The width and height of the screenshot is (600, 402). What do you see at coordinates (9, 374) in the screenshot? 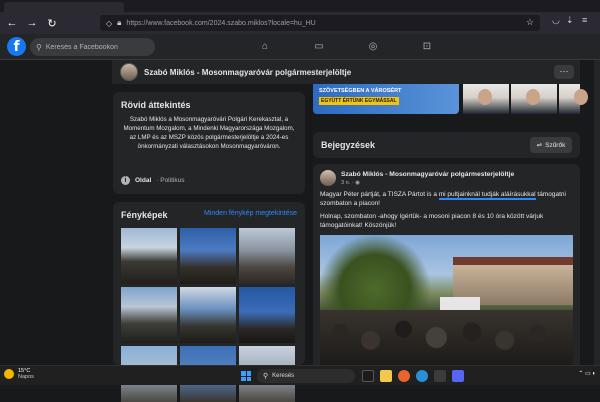
I see `sun-icon` at bounding box center [9, 374].